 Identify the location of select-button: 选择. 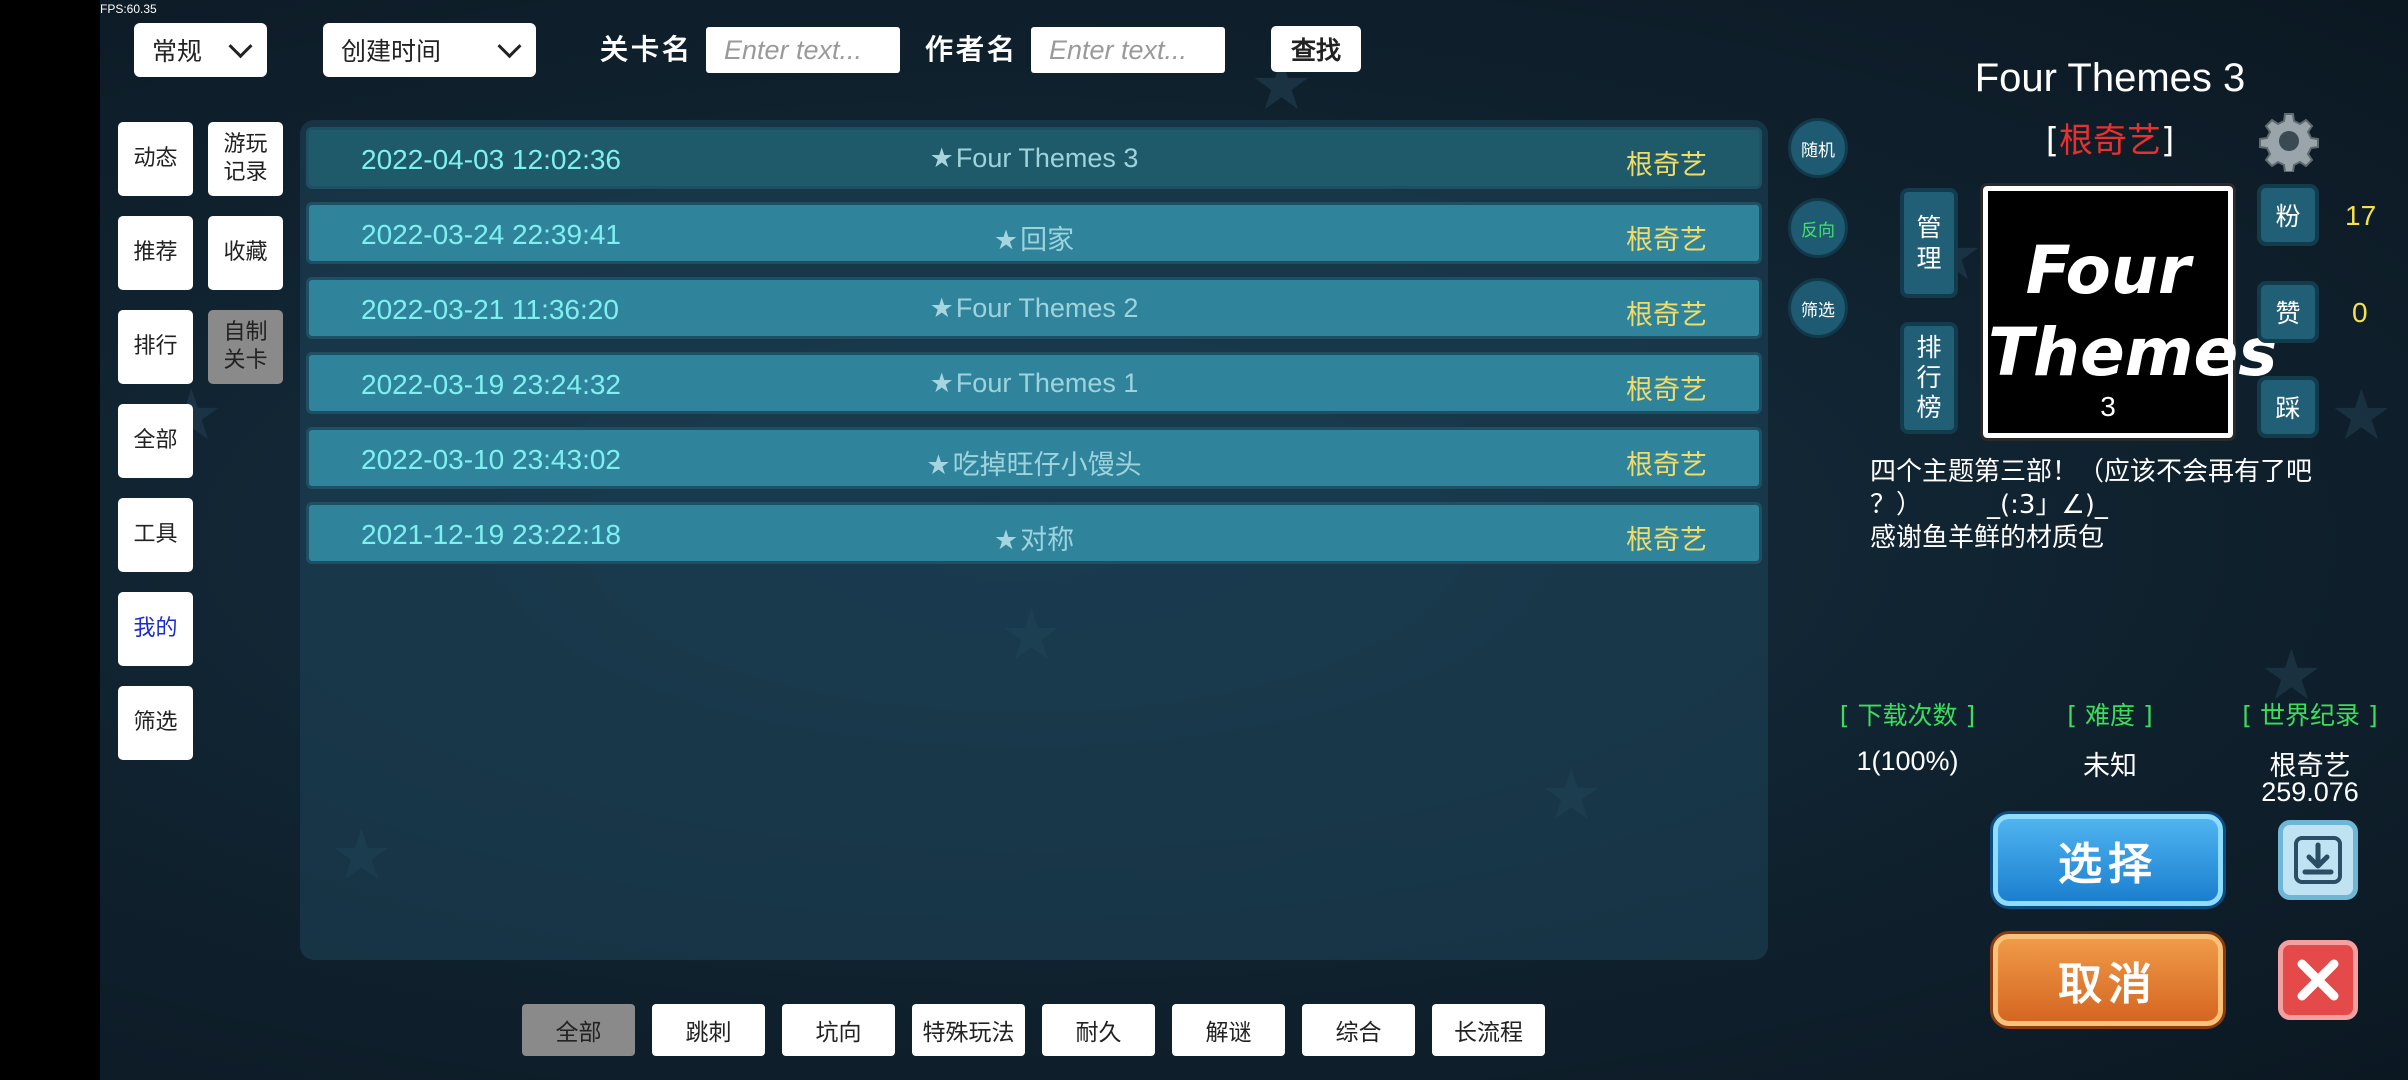
(2108, 860).